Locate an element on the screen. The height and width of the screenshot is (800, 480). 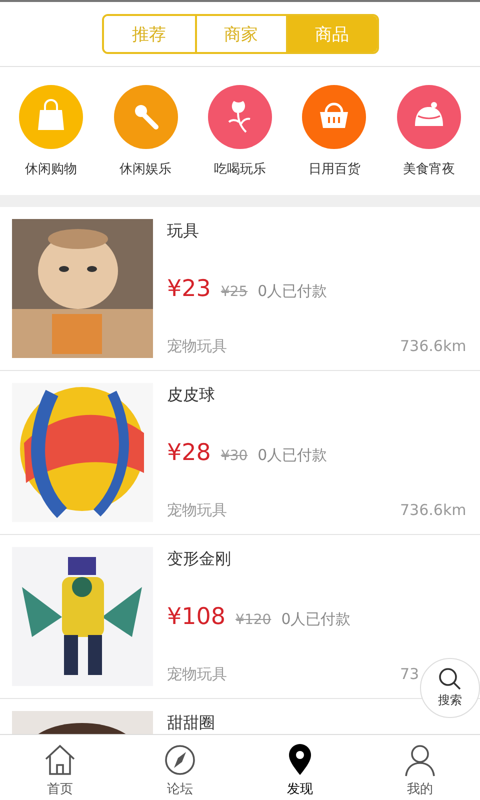
product-name: 变形金刚 is located at coordinates (199, 559).